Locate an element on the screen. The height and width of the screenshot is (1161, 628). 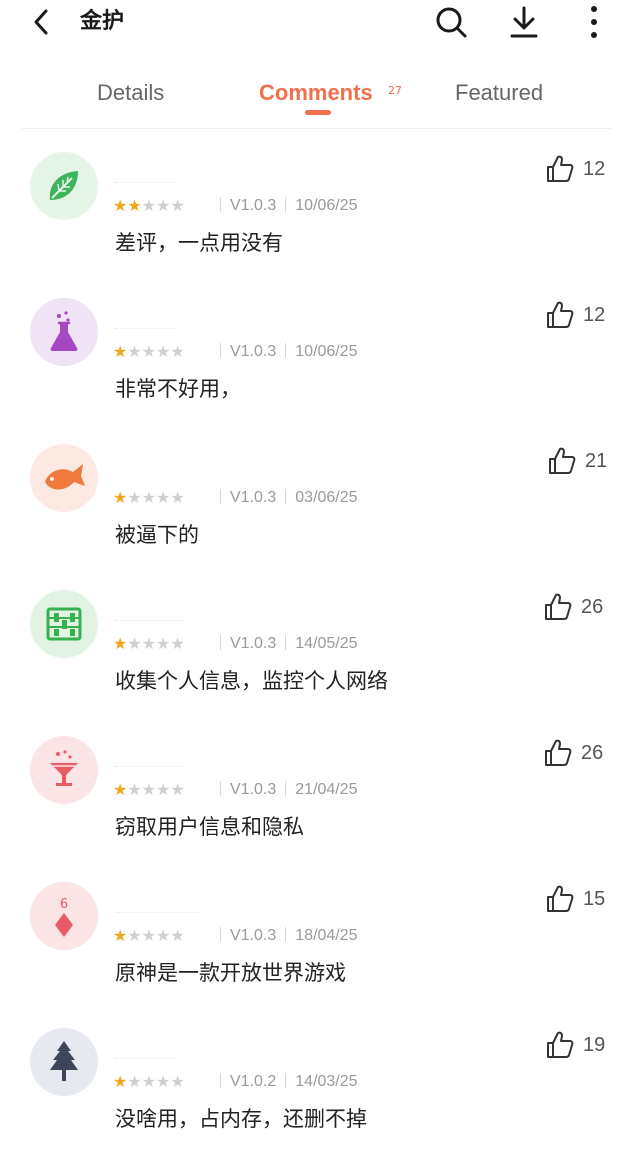
comment-meta: V1.0.3 21/04/25 is located at coordinates (284, 790).